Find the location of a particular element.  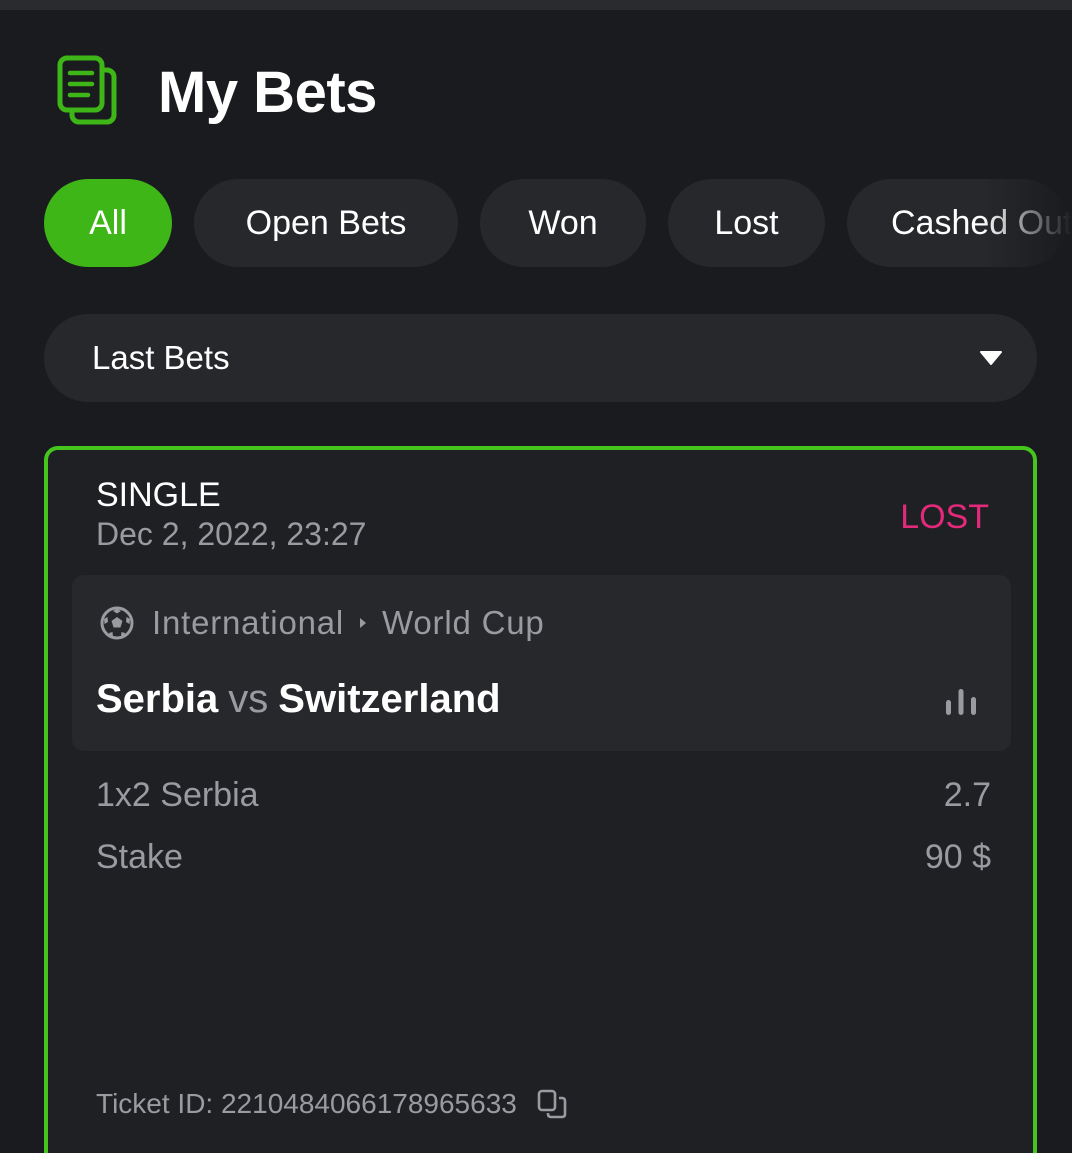

home-team: Serbia is located at coordinates (157, 699).